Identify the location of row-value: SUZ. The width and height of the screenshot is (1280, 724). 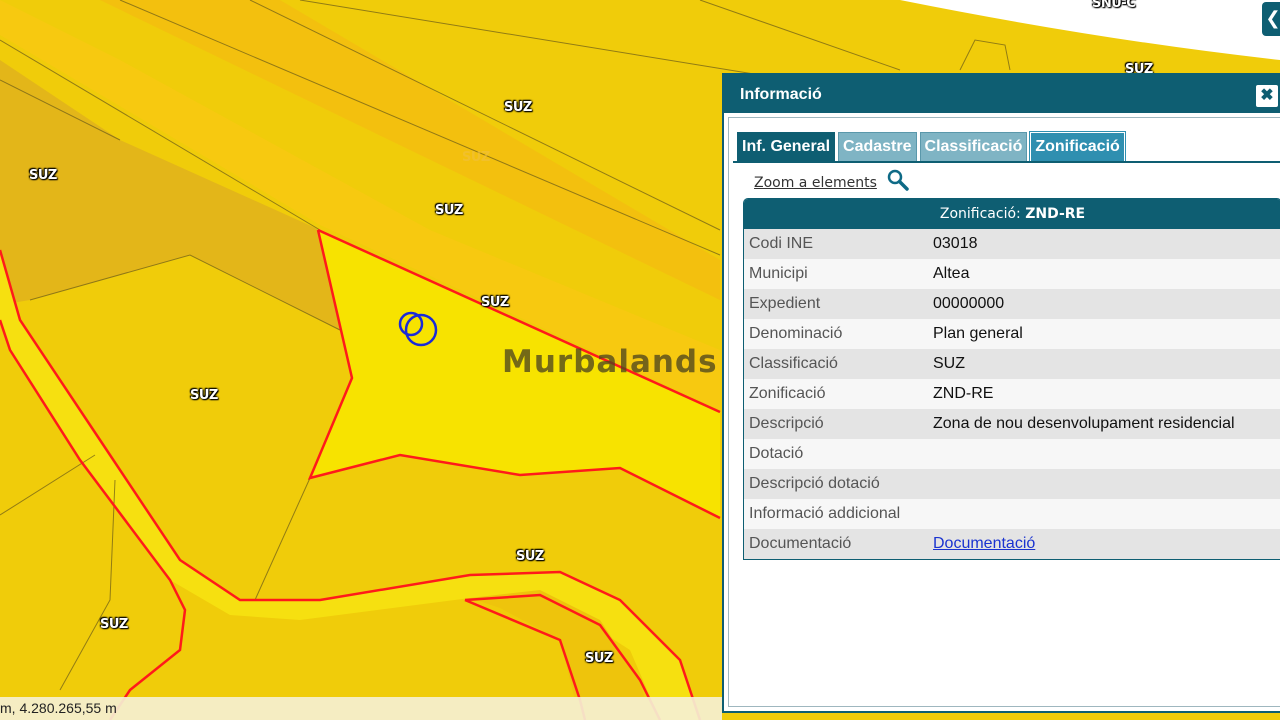
(949, 363).